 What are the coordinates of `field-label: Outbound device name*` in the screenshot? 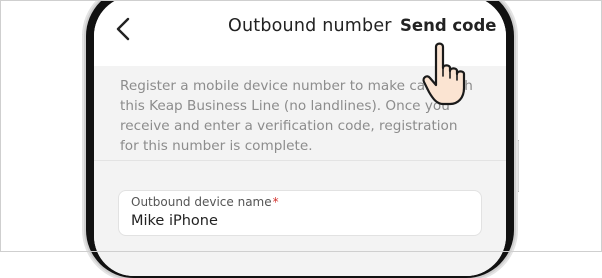 It's located at (205, 202).